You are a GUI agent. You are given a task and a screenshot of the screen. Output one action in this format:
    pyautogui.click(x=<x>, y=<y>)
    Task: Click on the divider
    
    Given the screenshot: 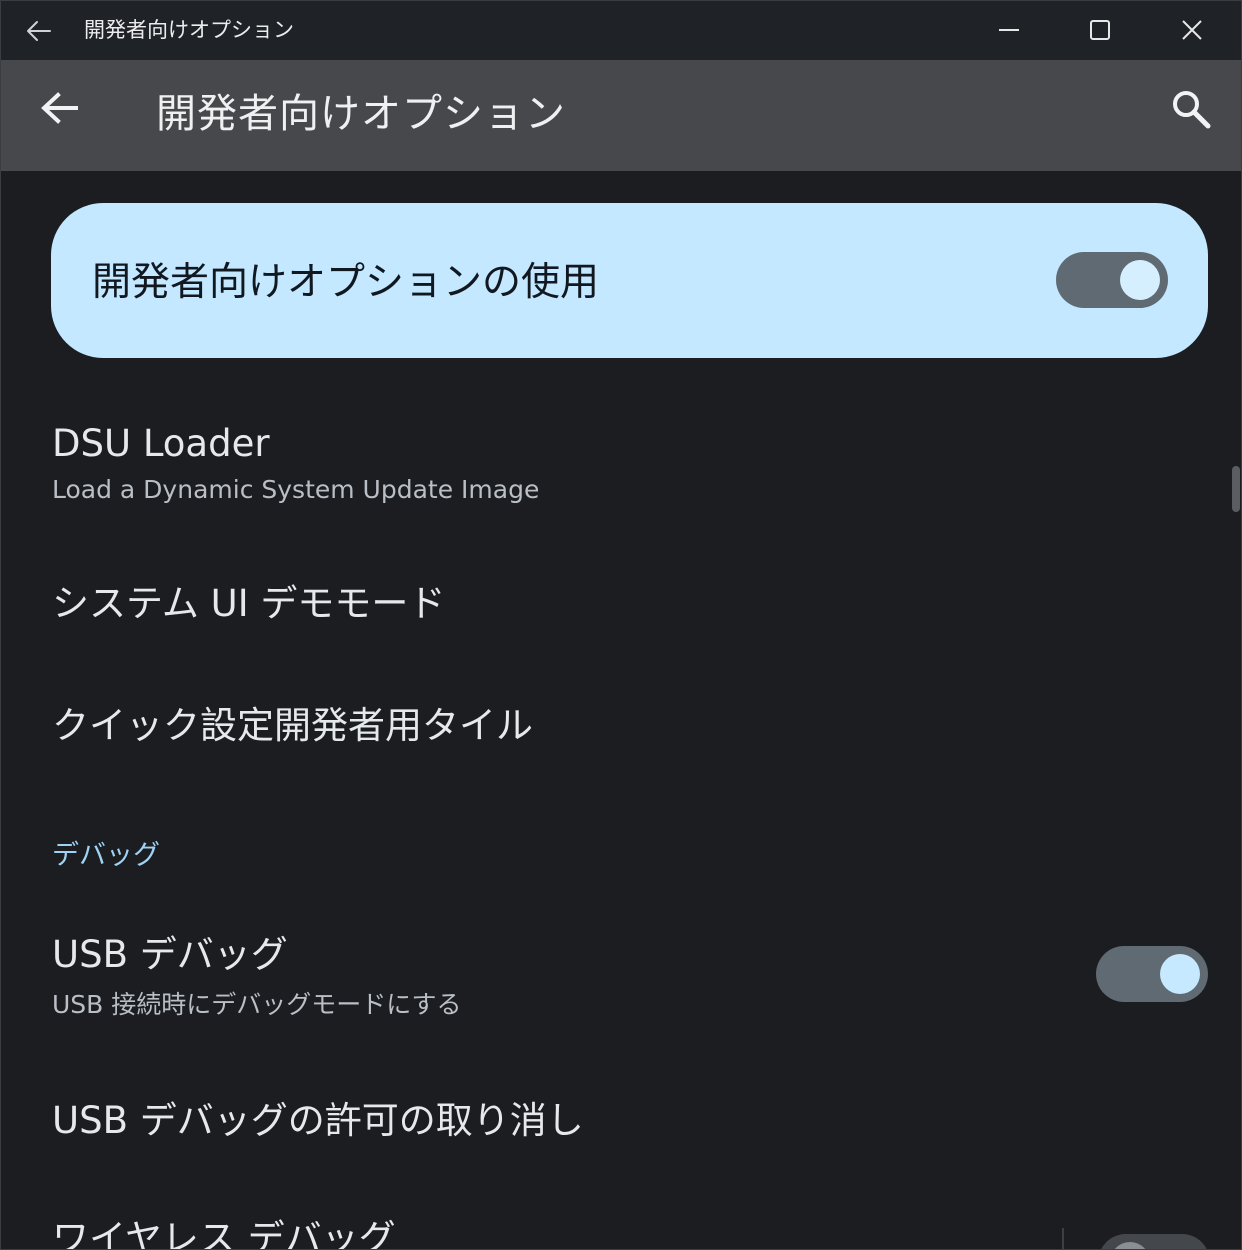 What is the action you would take?
    pyautogui.click(x=1063, y=1239)
    